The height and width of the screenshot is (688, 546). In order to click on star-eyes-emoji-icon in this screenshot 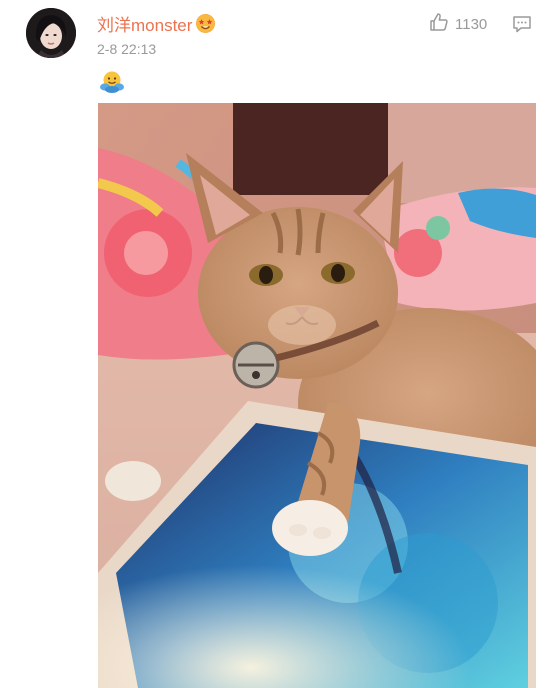, I will do `click(206, 23)`.